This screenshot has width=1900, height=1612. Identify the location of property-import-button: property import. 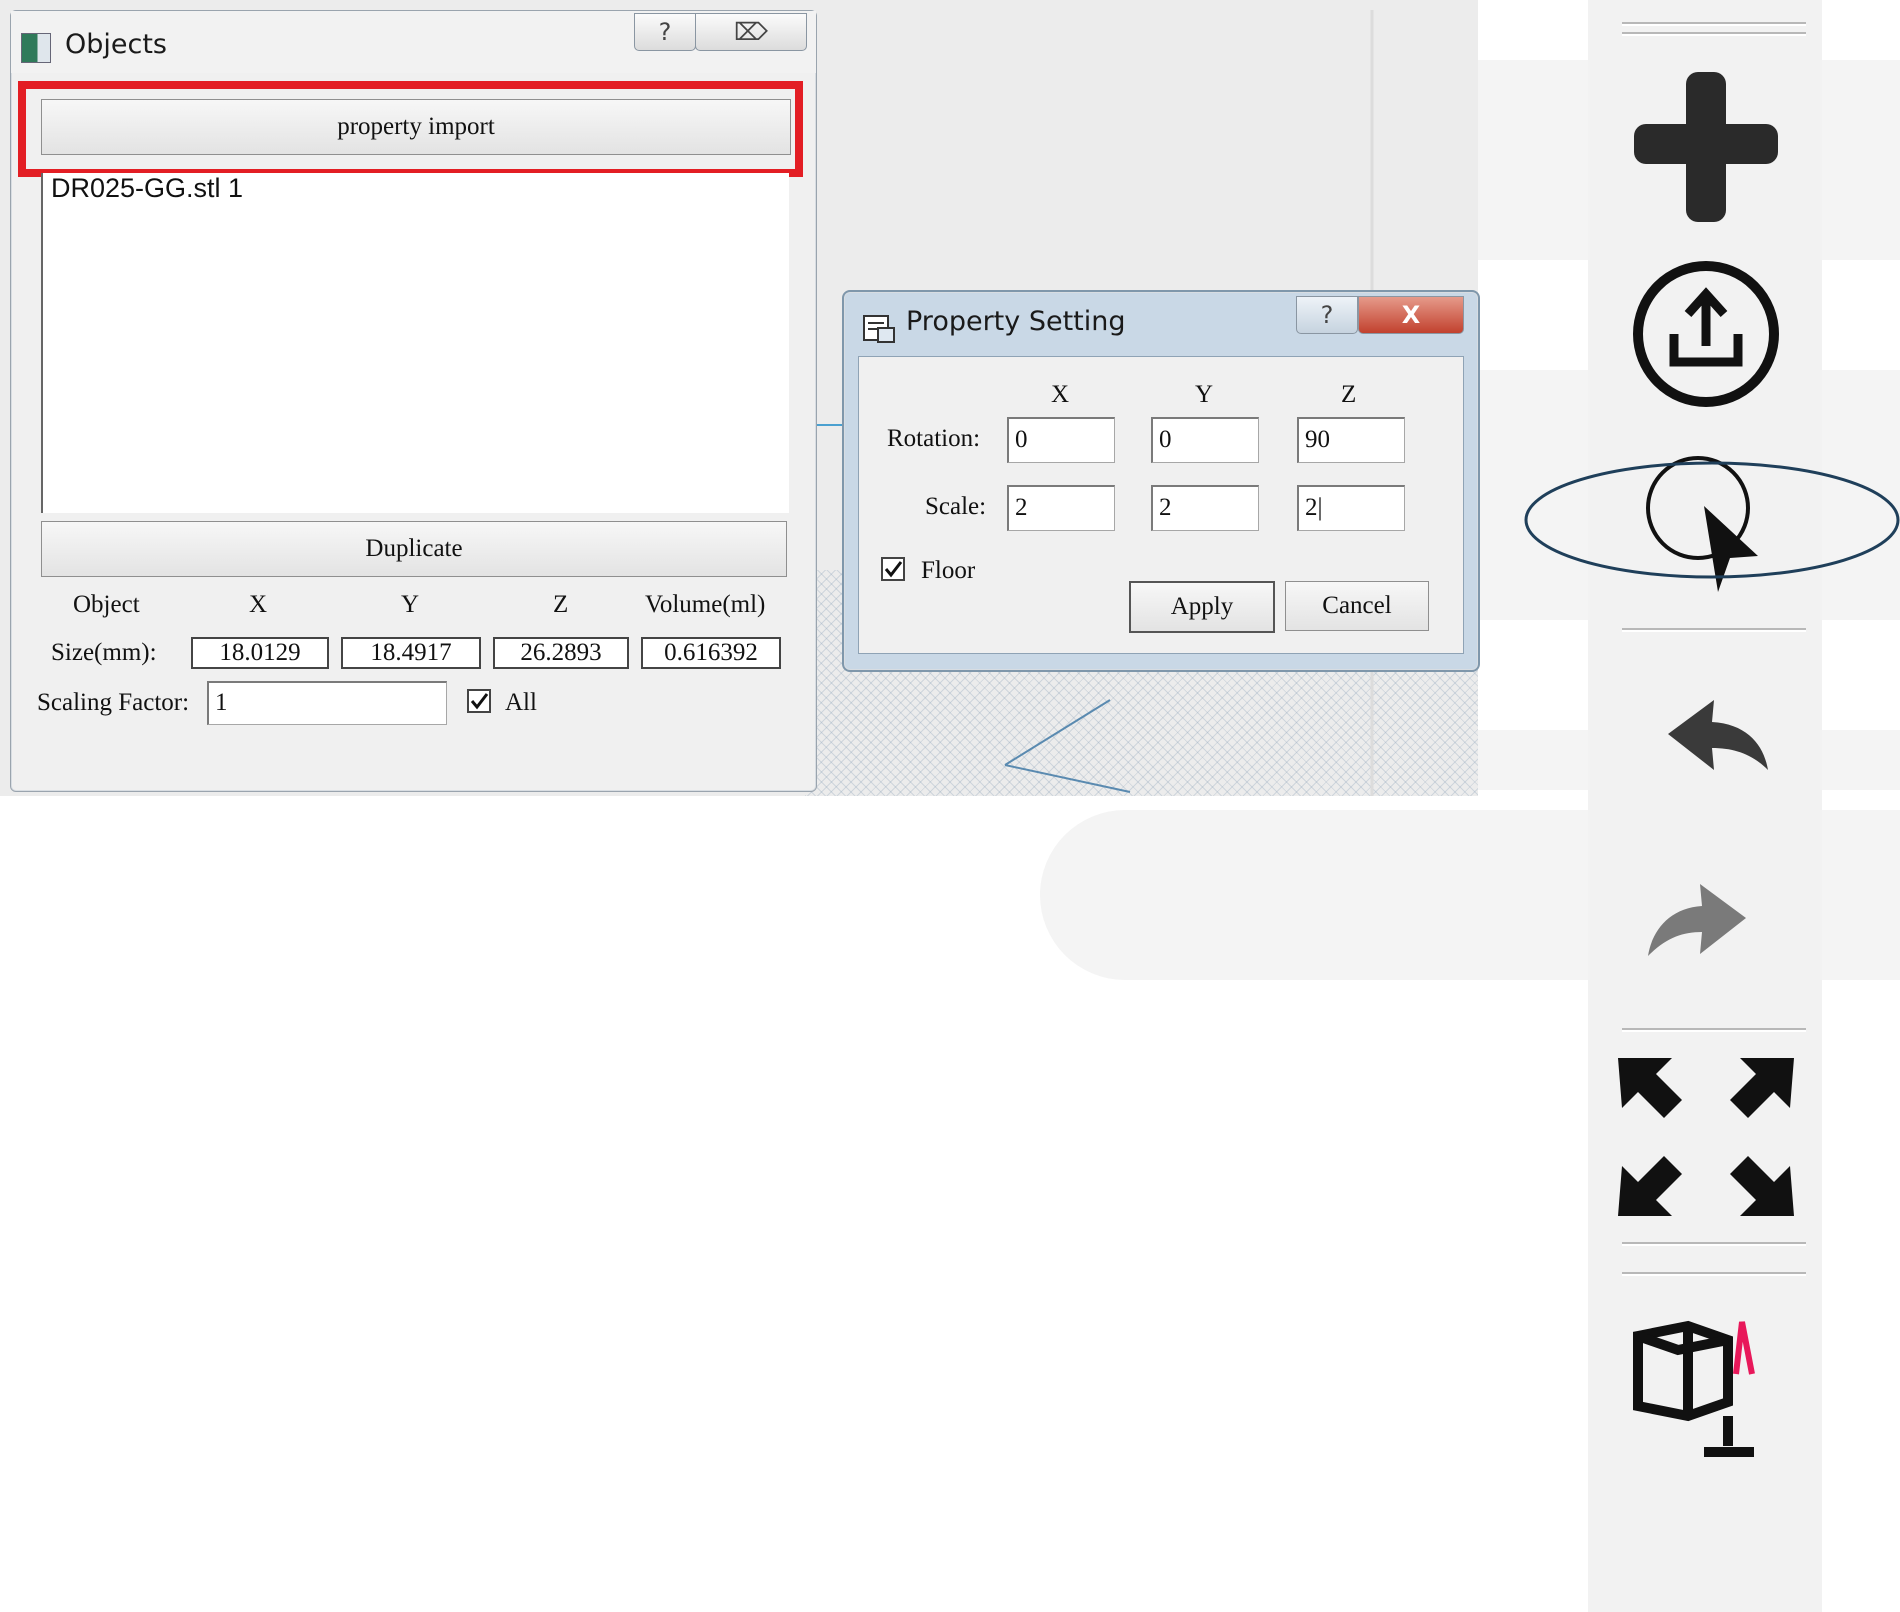
(416, 127).